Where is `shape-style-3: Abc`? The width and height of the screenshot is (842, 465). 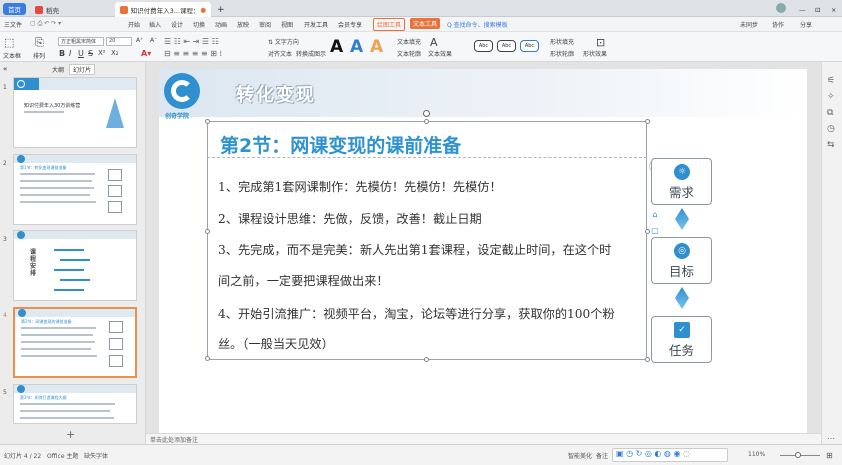 shape-style-3: Abc is located at coordinates (529, 46).